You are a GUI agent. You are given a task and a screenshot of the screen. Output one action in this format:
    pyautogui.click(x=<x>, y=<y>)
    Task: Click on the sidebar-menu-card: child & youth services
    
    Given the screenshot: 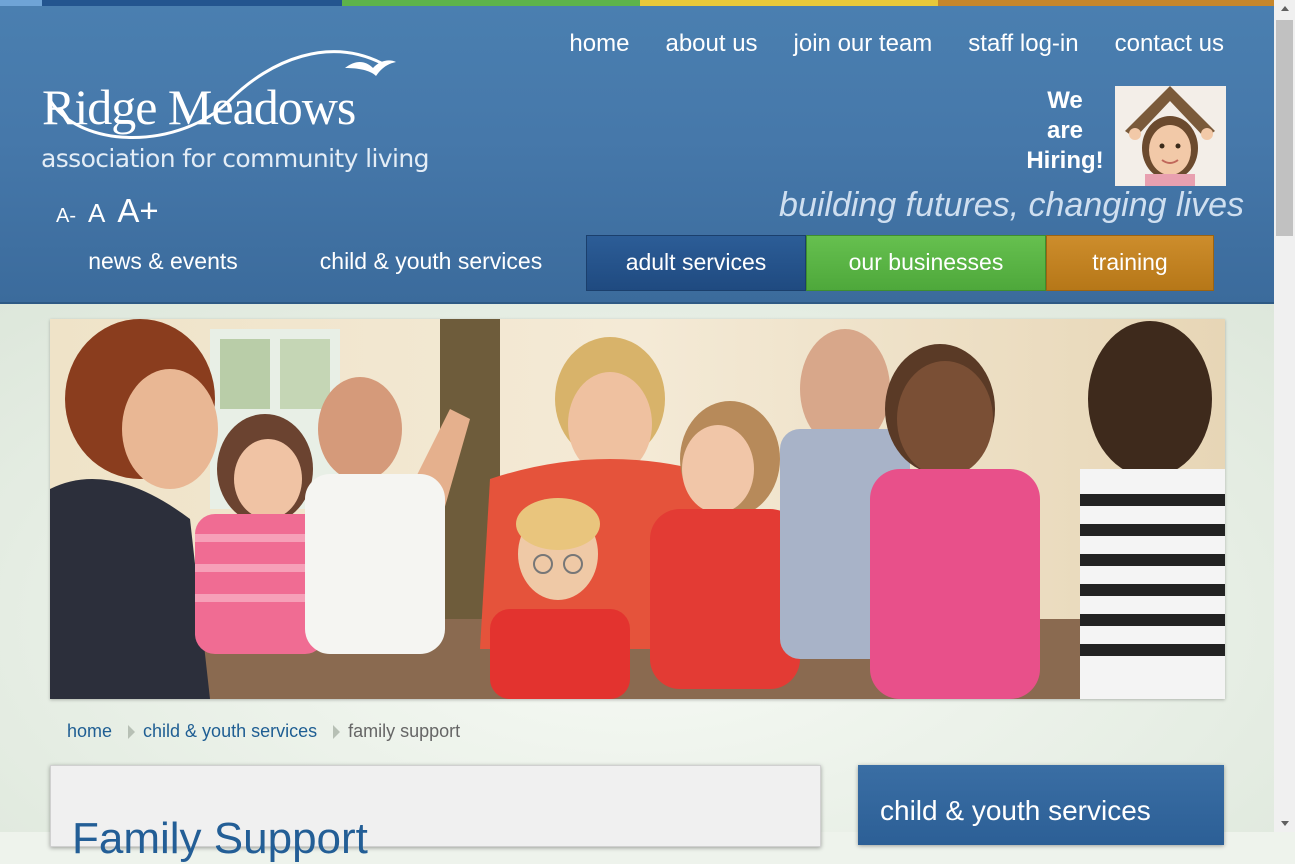 What is the action you would take?
    pyautogui.click(x=1041, y=805)
    